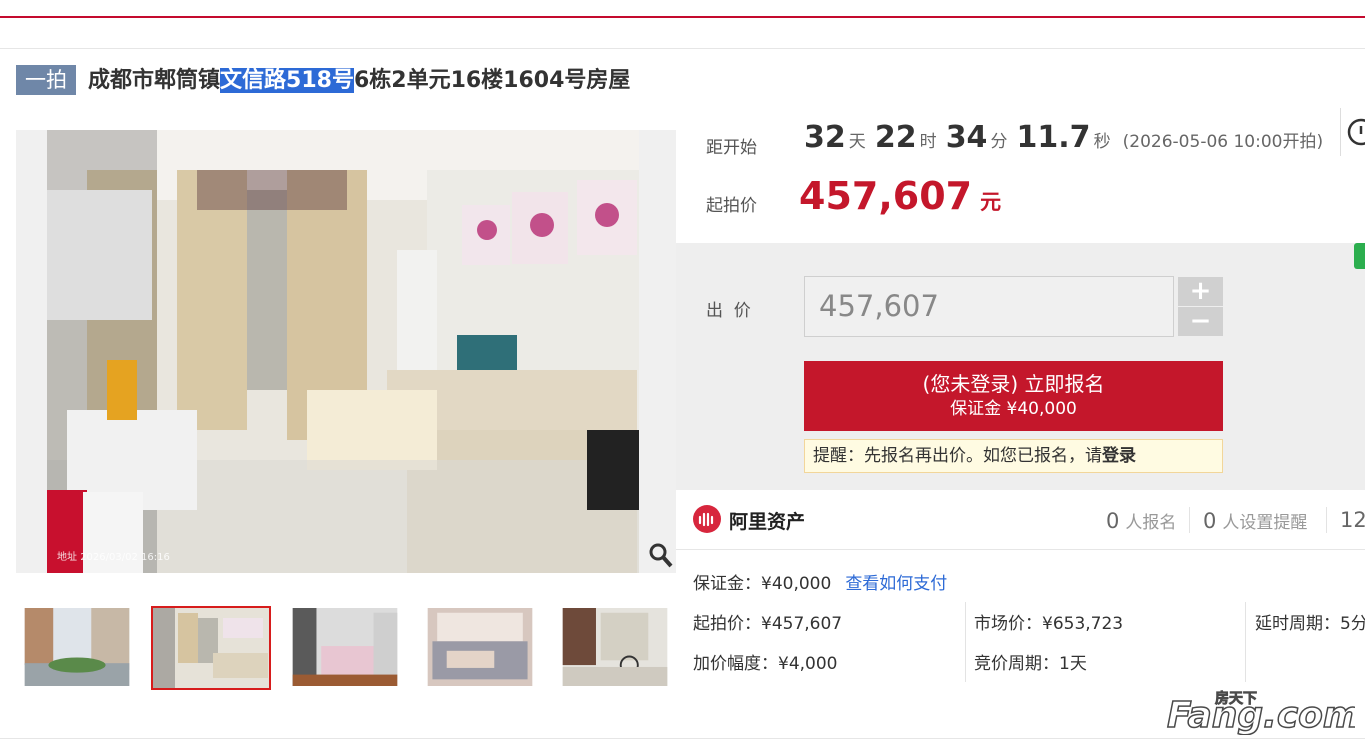  Describe the element at coordinates (957, 456) in the screenshot. I see `reminder-text: 提醒：先报名再出价。如您已报名，请` at that location.